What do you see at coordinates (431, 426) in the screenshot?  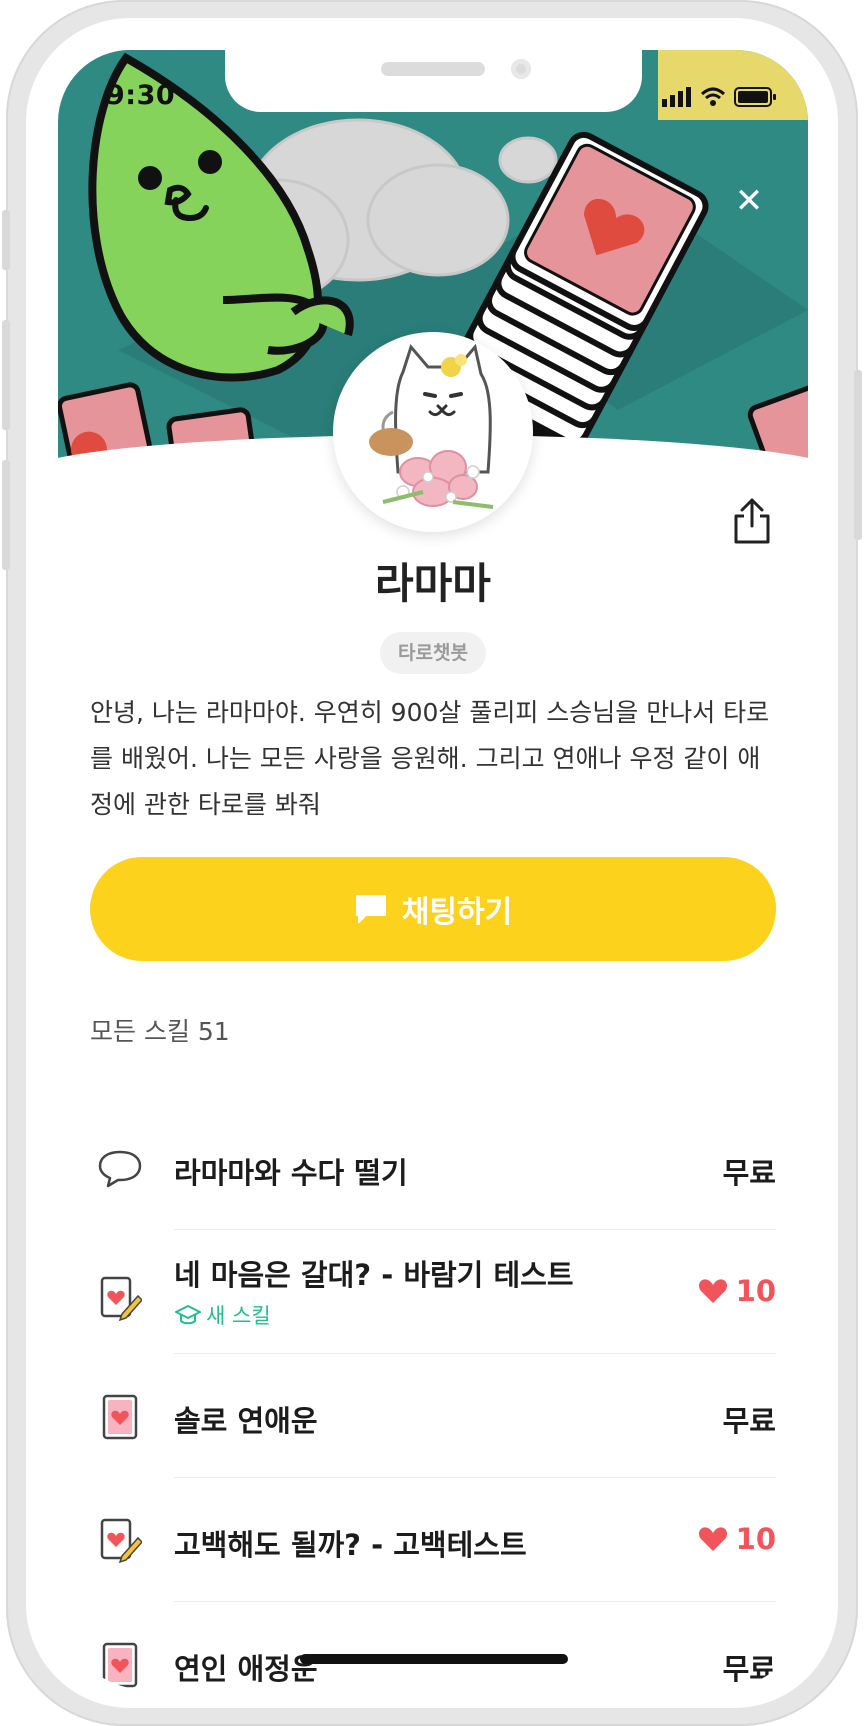 I see `cat-avatar-illustration` at bounding box center [431, 426].